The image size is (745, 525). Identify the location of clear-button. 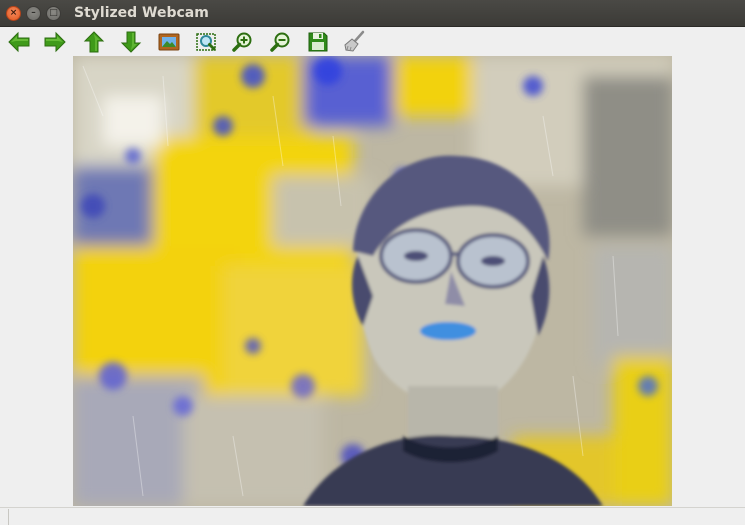
(355, 42).